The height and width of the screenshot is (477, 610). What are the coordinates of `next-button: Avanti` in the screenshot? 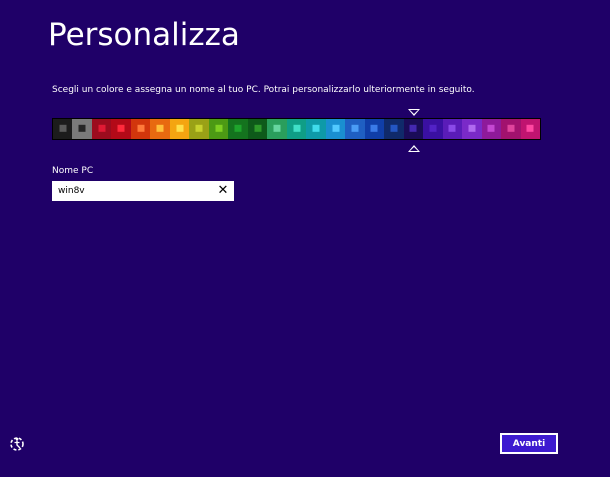 It's located at (529, 443).